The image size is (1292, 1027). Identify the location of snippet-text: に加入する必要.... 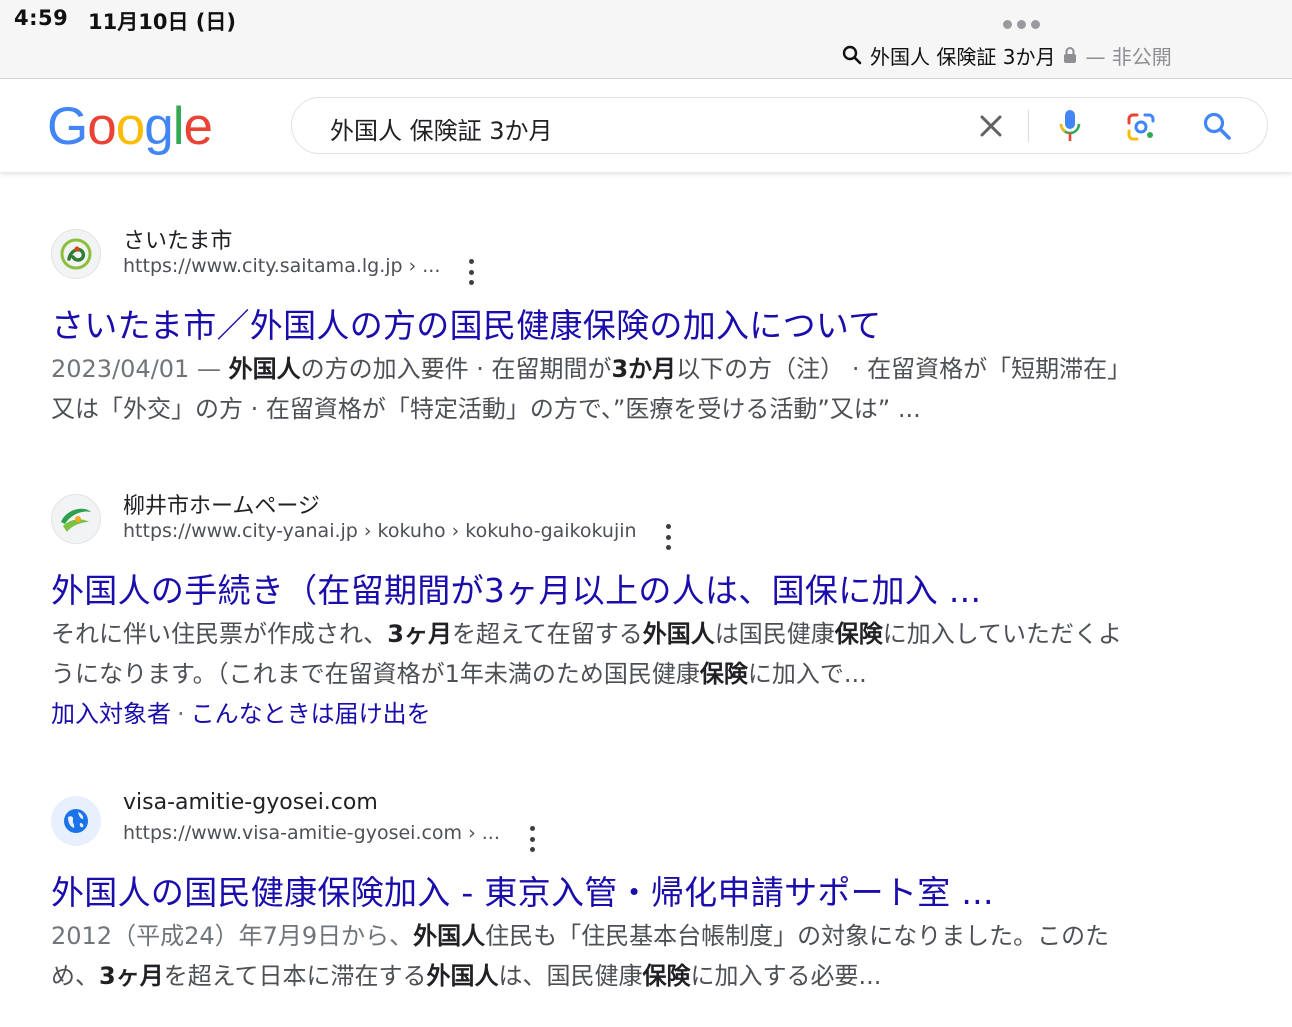
(786, 976).